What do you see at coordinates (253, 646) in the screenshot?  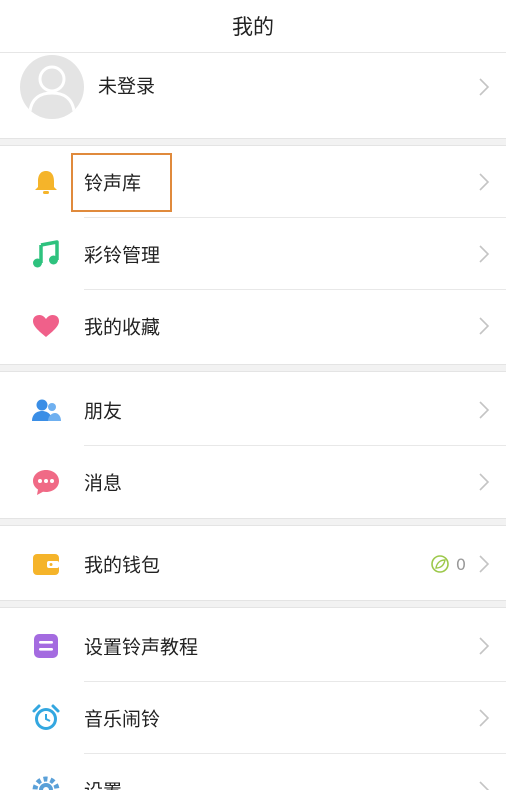 I see `menu-item-tutorial: 设置铃声教程` at bounding box center [253, 646].